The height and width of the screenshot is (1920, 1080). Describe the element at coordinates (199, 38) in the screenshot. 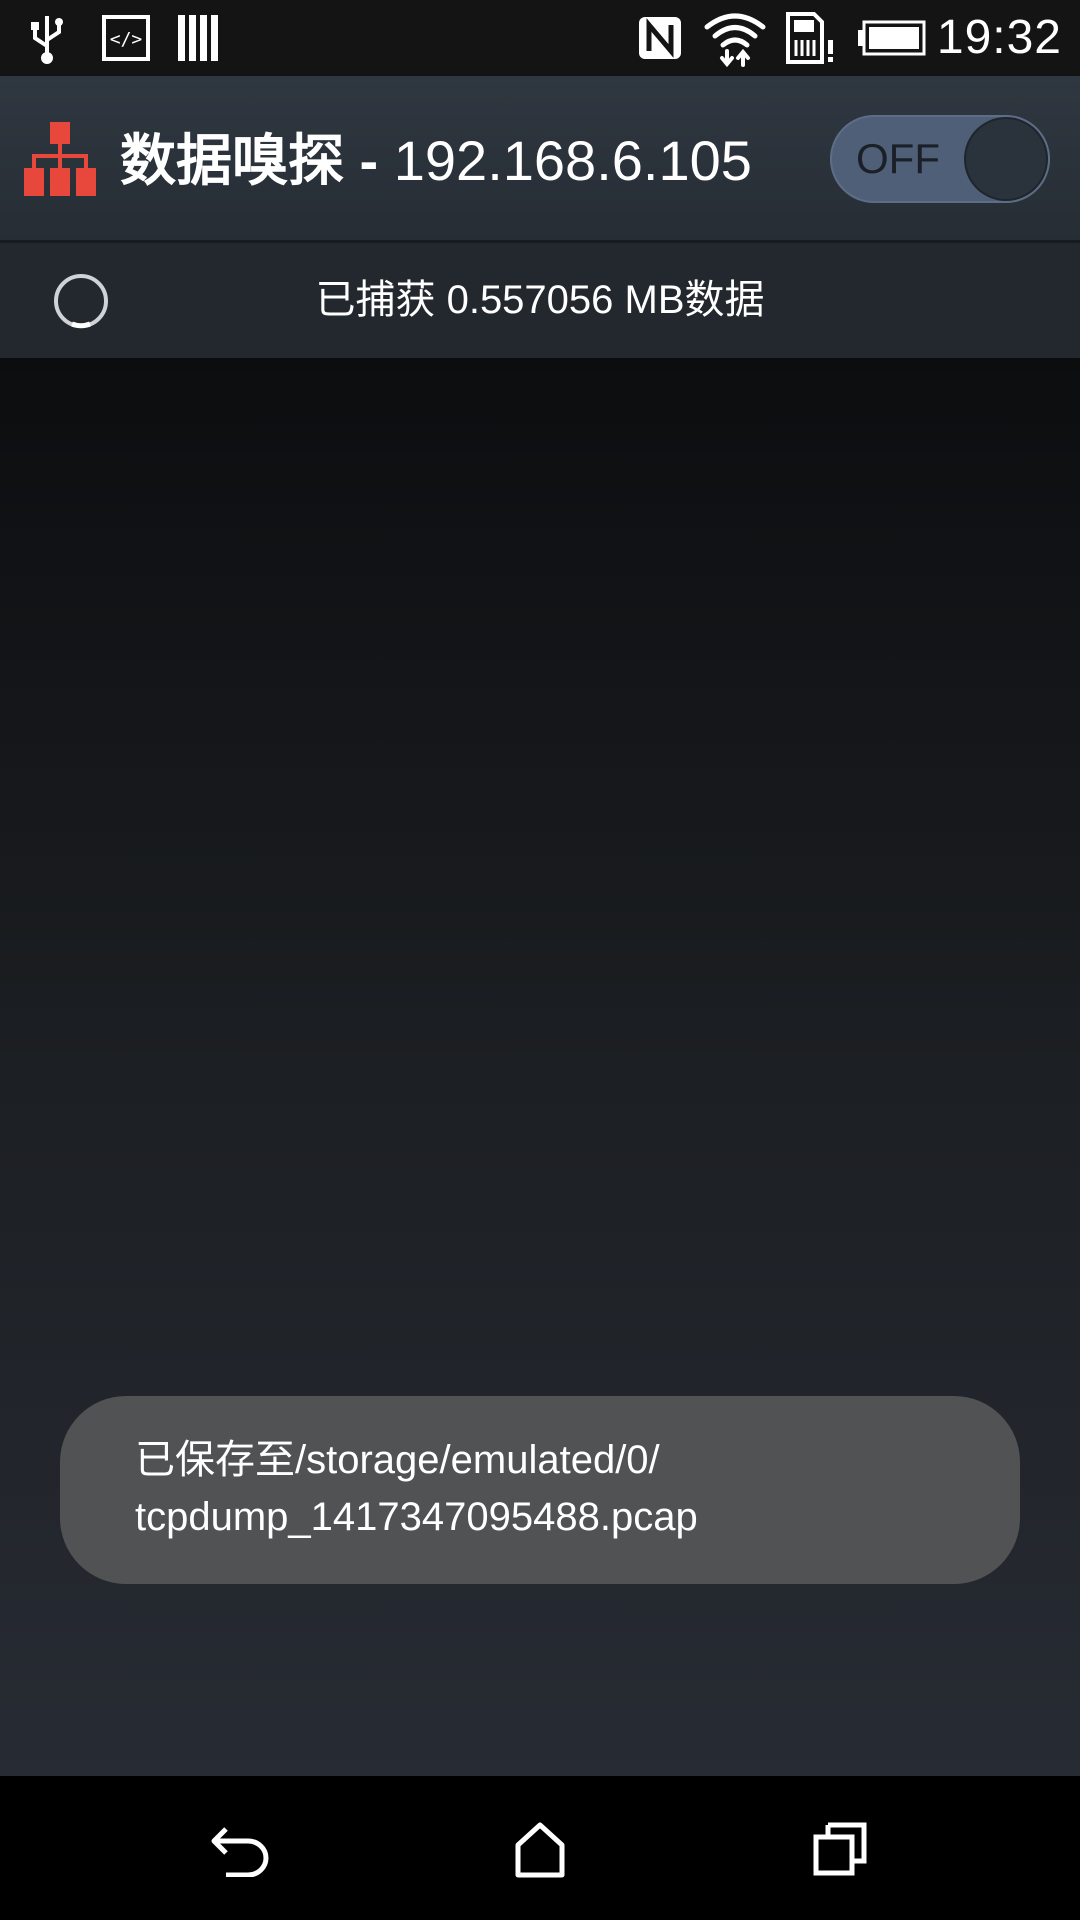

I see `barcode-icon` at that location.